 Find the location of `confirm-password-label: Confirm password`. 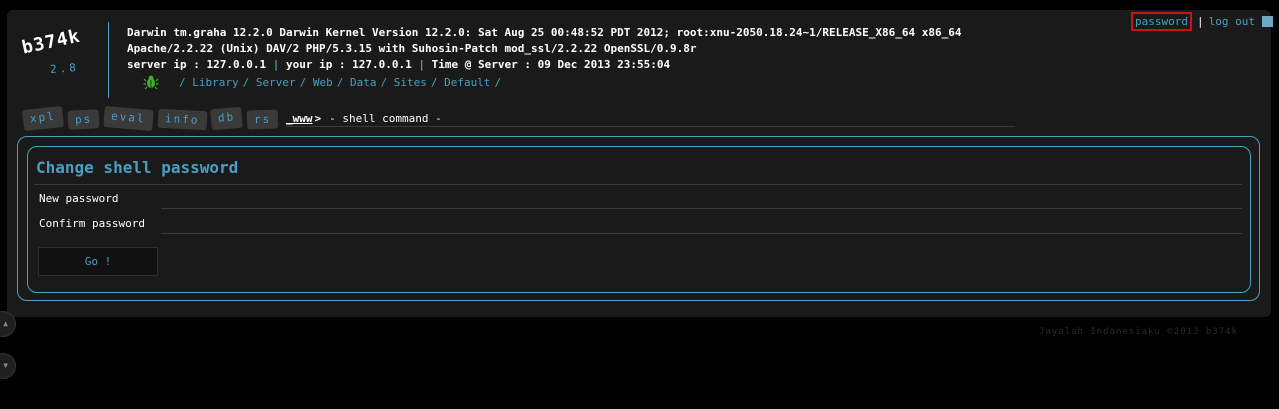

confirm-password-label: Confirm password is located at coordinates (92, 223).